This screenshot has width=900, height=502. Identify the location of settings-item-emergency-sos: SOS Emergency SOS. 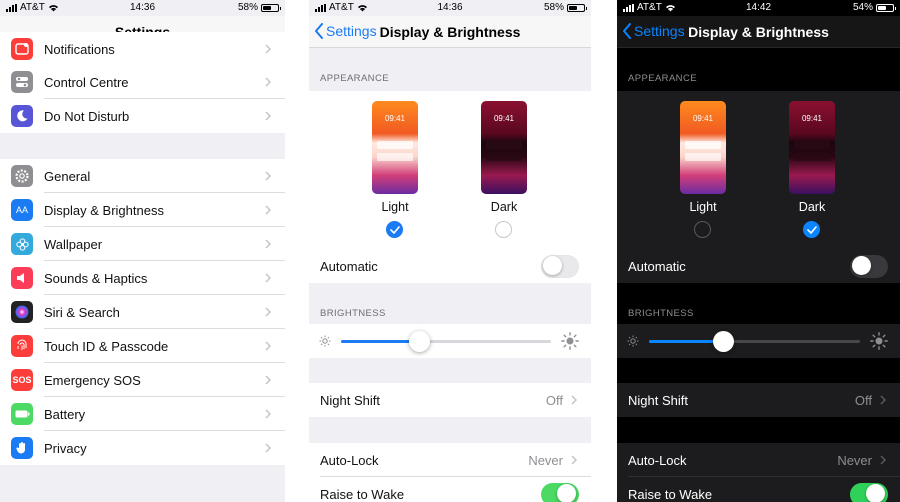
(142, 380).